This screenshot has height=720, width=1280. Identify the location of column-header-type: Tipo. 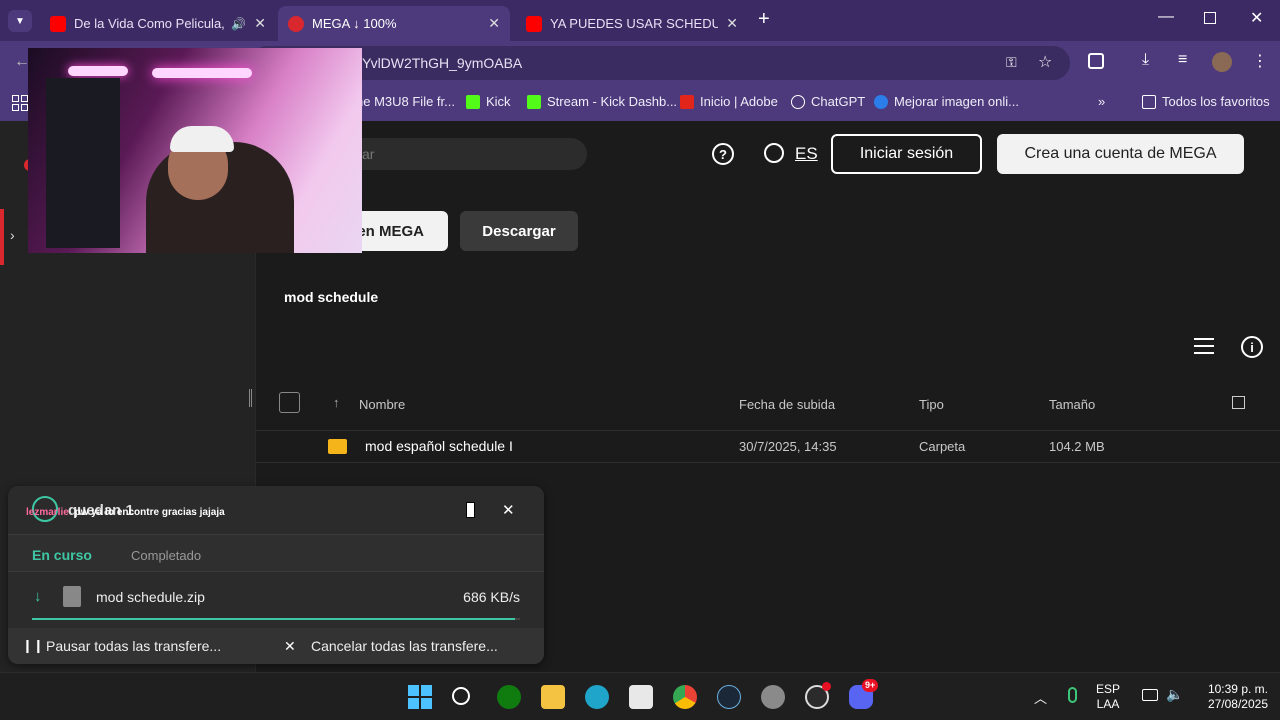
(931, 404).